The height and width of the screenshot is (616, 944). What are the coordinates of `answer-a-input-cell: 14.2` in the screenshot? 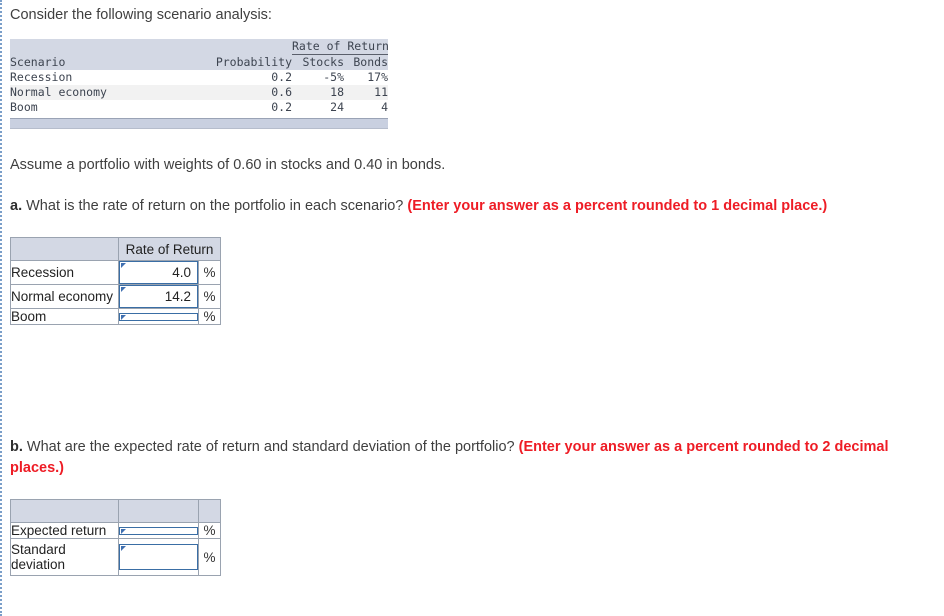 It's located at (158, 296).